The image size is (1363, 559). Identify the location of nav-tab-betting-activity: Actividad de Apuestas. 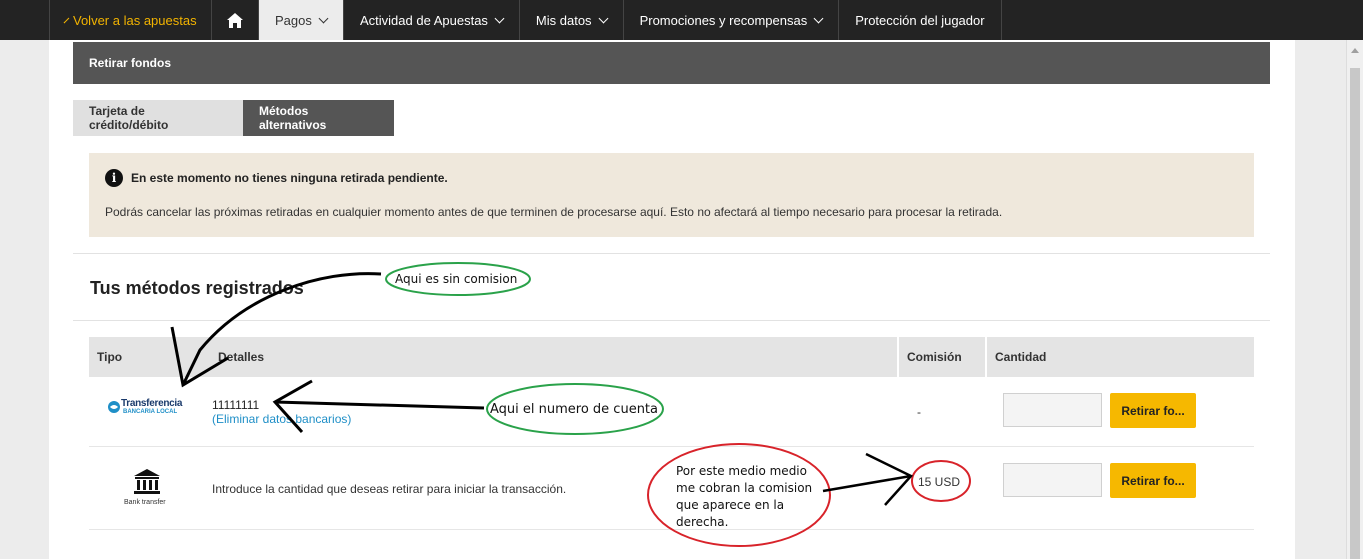
(432, 20).